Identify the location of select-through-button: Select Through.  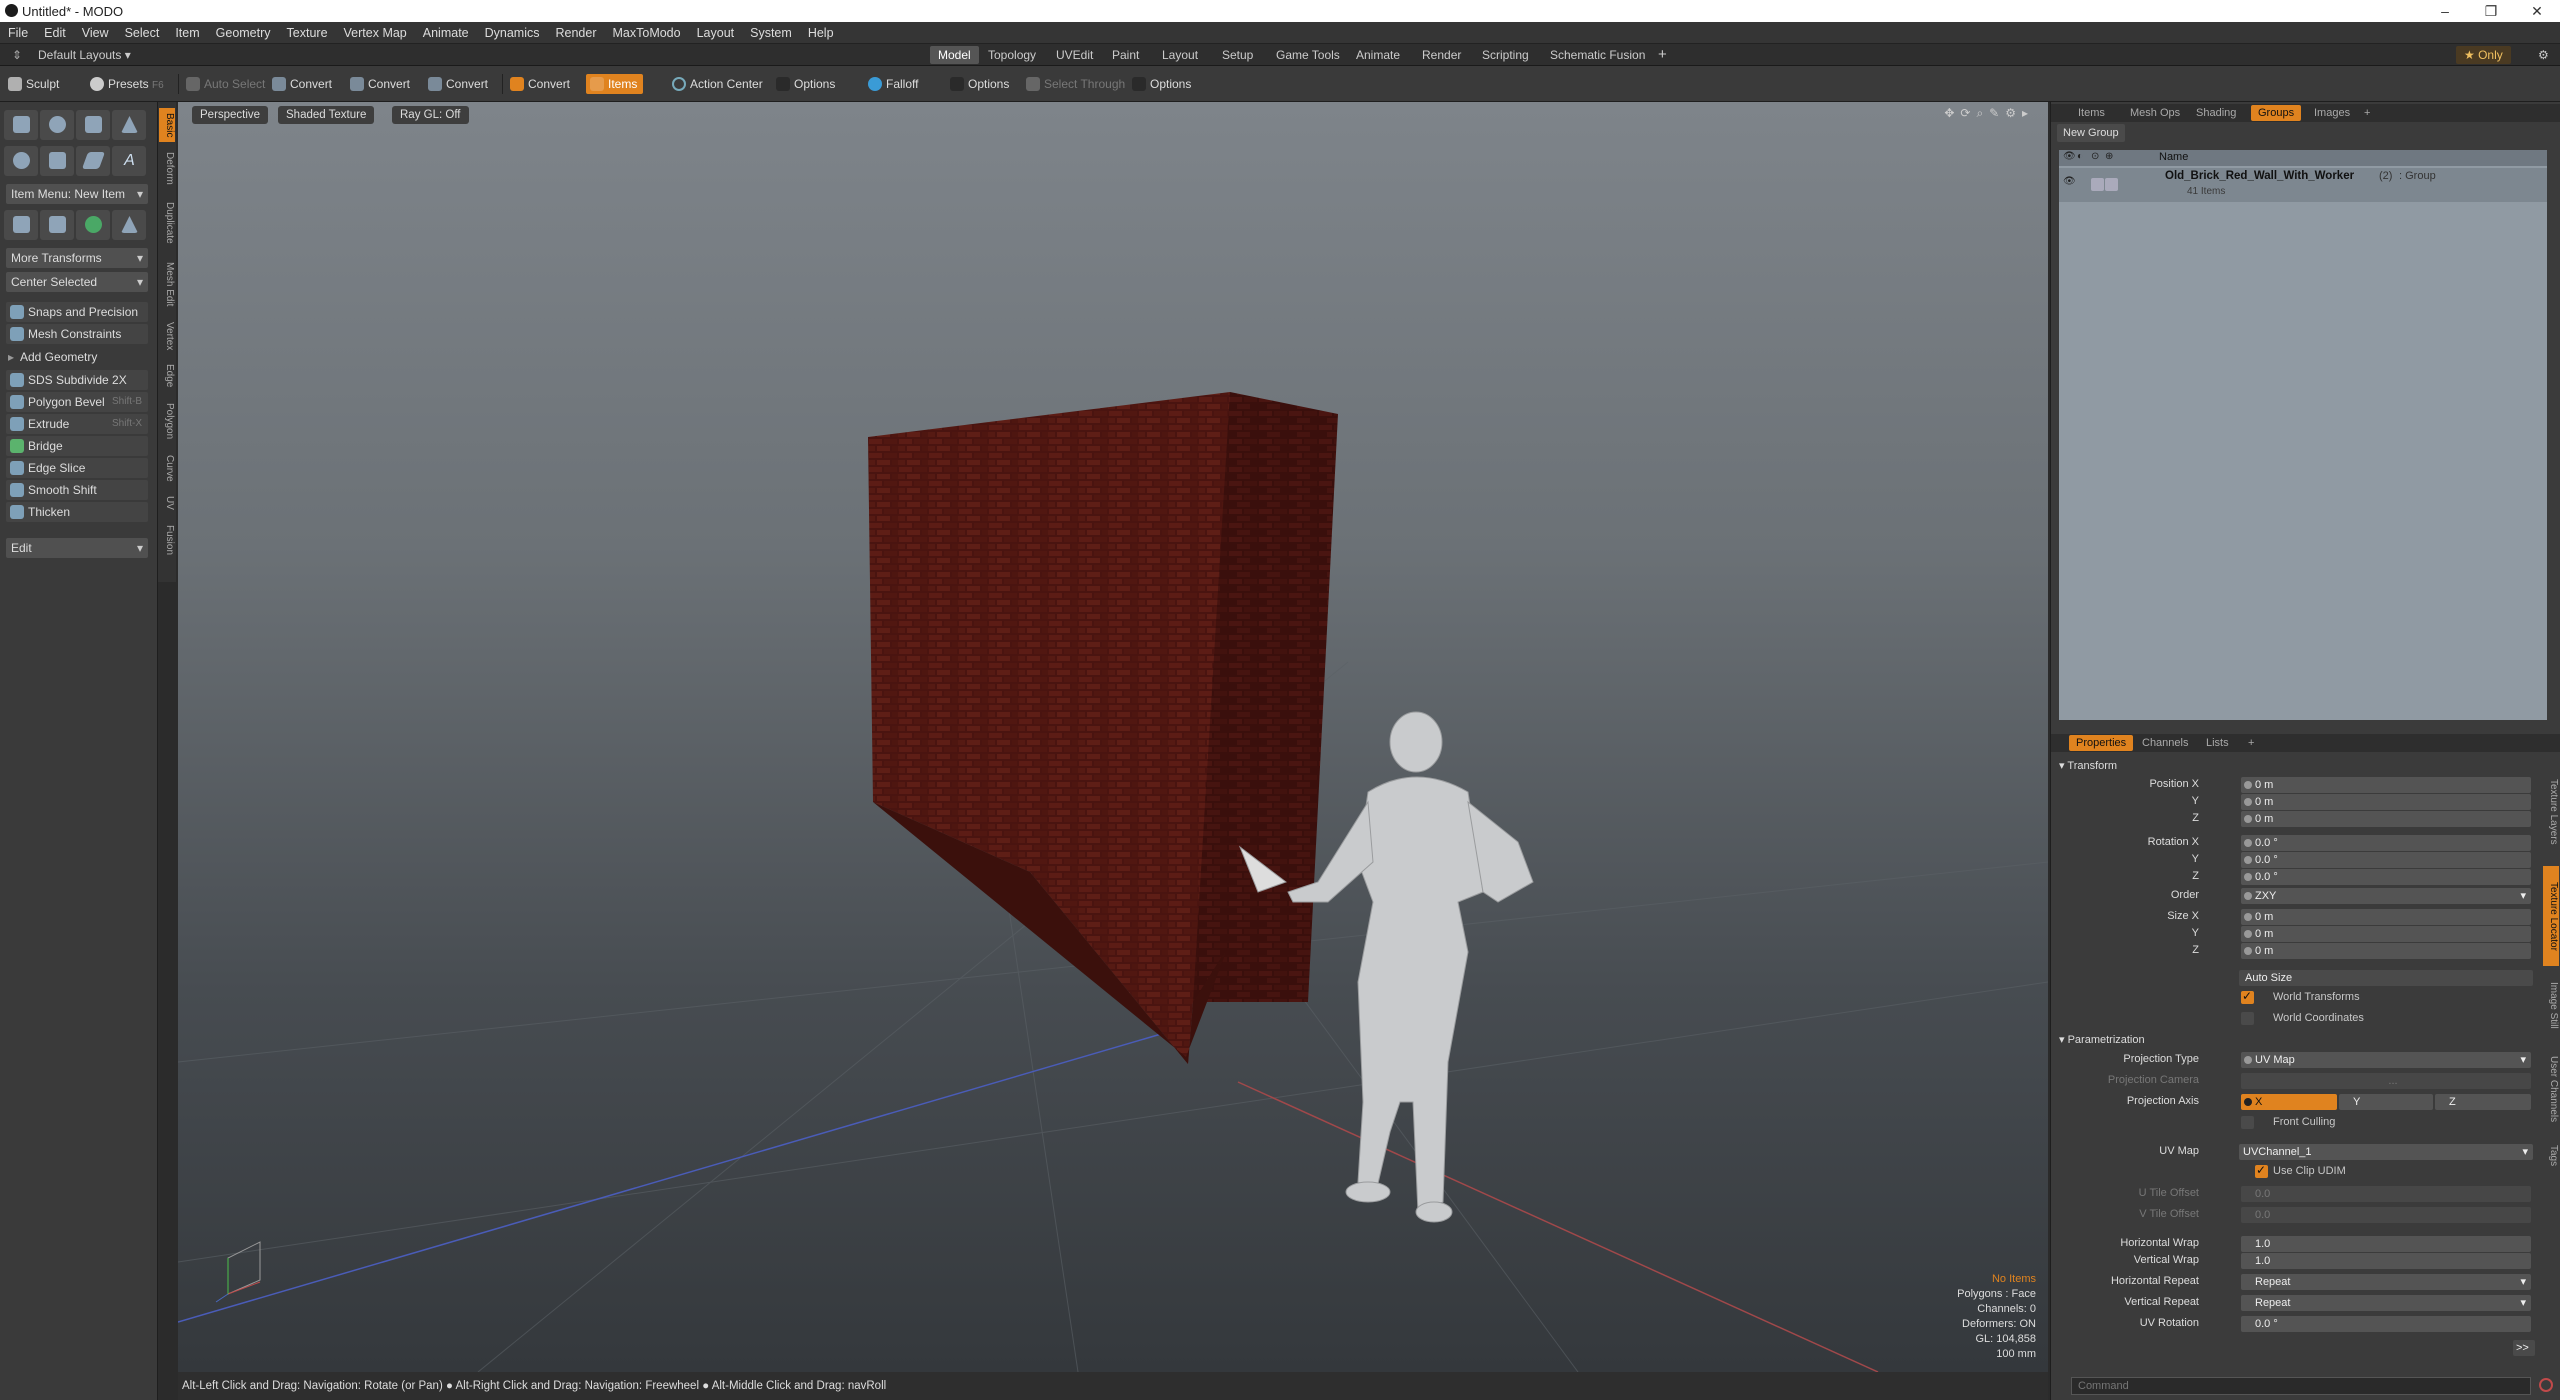
(1076, 84).